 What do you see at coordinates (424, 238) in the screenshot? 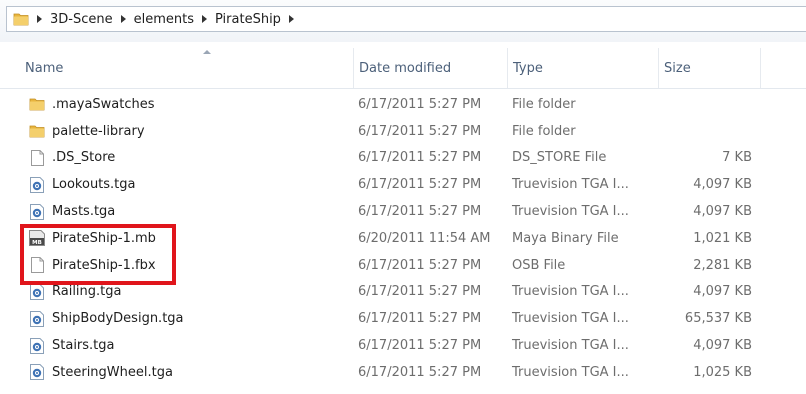
I see `file-date-modified: 6/20/2011 11:54 AM` at bounding box center [424, 238].